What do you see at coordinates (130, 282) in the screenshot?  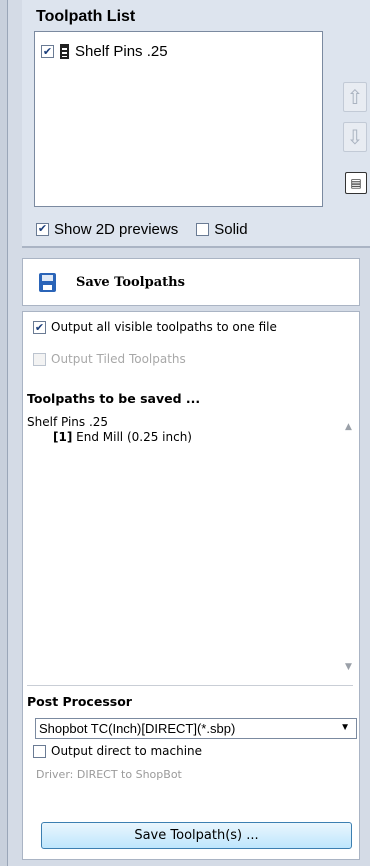 I see `save-toolpaths-title: Save Toolpaths` at bounding box center [130, 282].